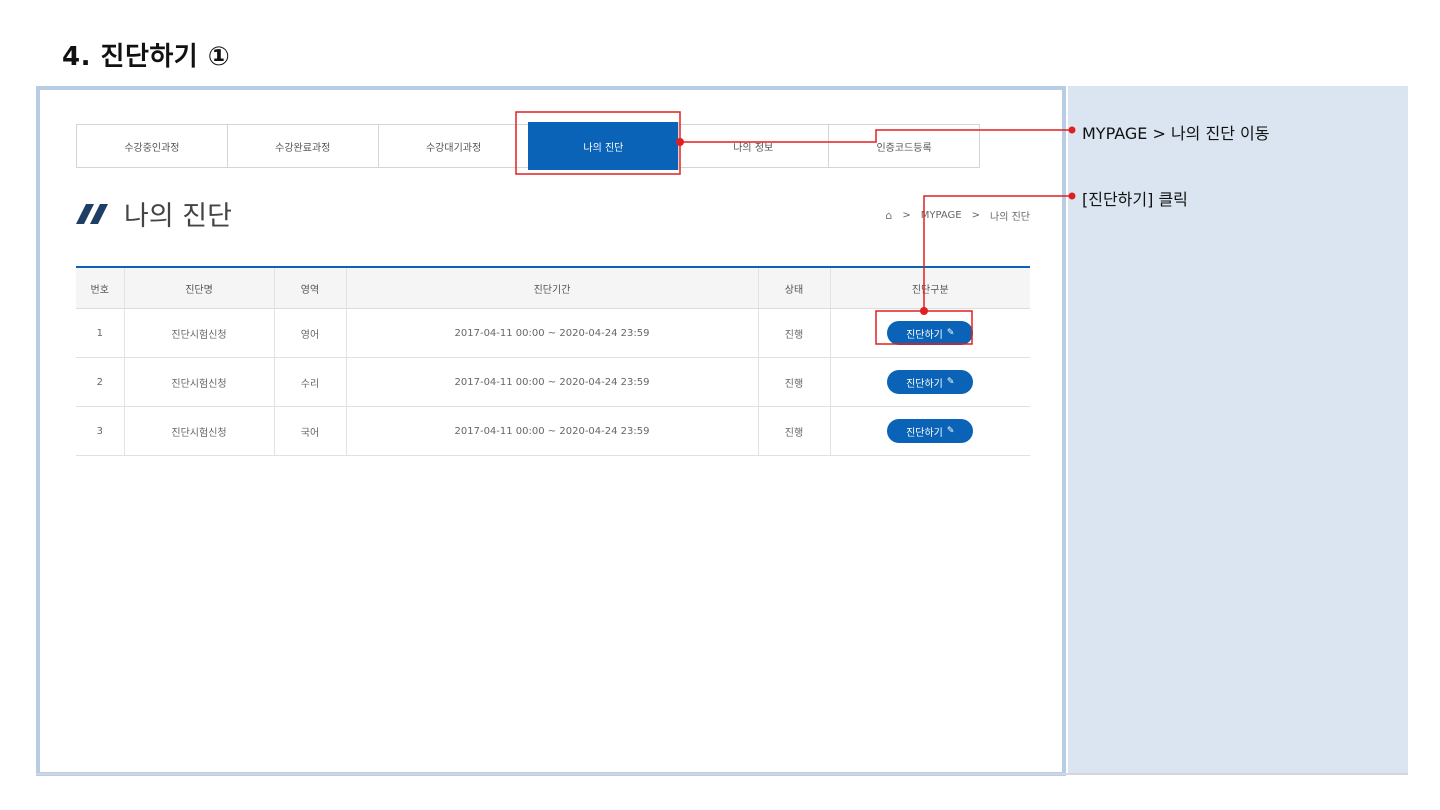 The height and width of the screenshot is (810, 1440). I want to click on header-type: 진단구분, so click(930, 288).